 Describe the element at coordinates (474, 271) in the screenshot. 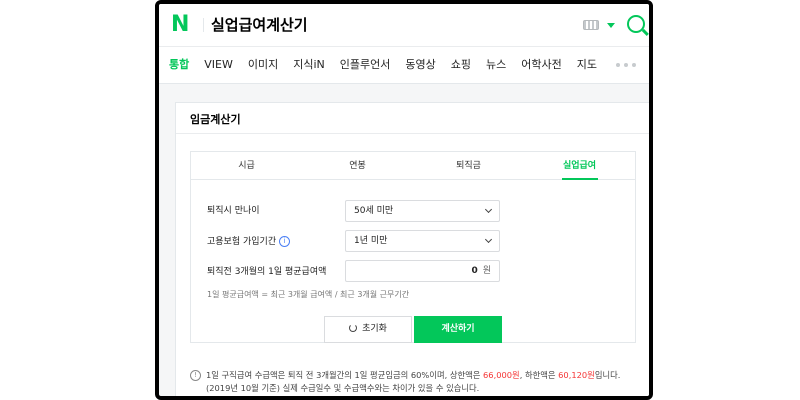

I see `avg-wage-value: 0` at that location.